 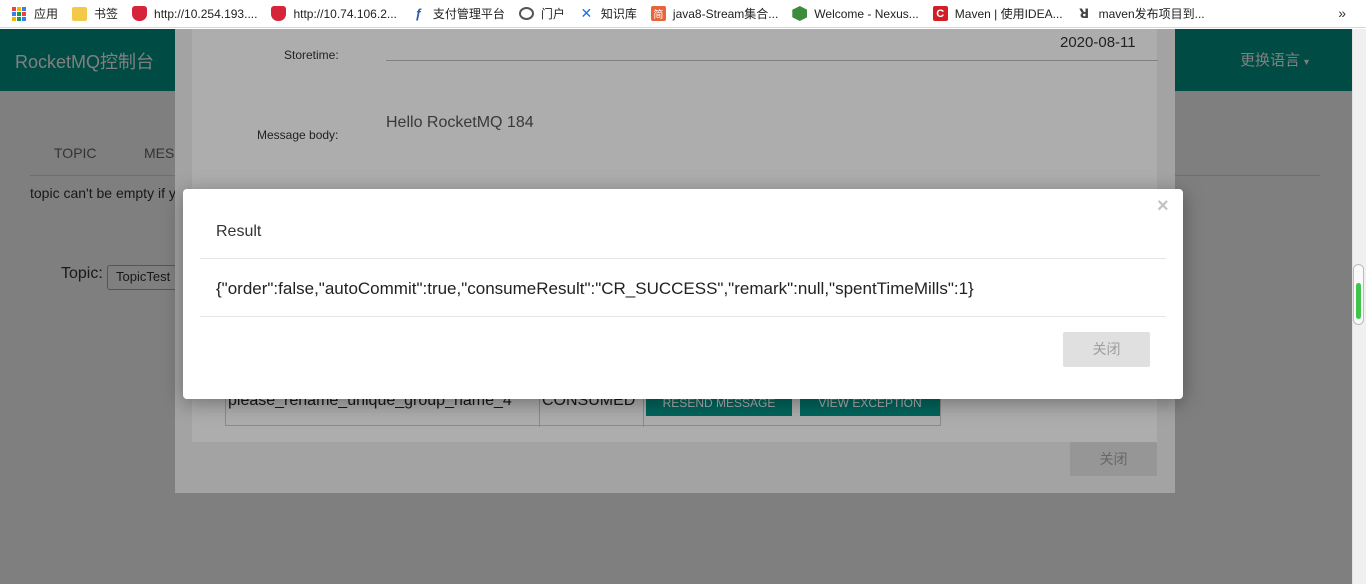 I want to click on maven-alt-icon: ꓤ, so click(x=1084, y=13).